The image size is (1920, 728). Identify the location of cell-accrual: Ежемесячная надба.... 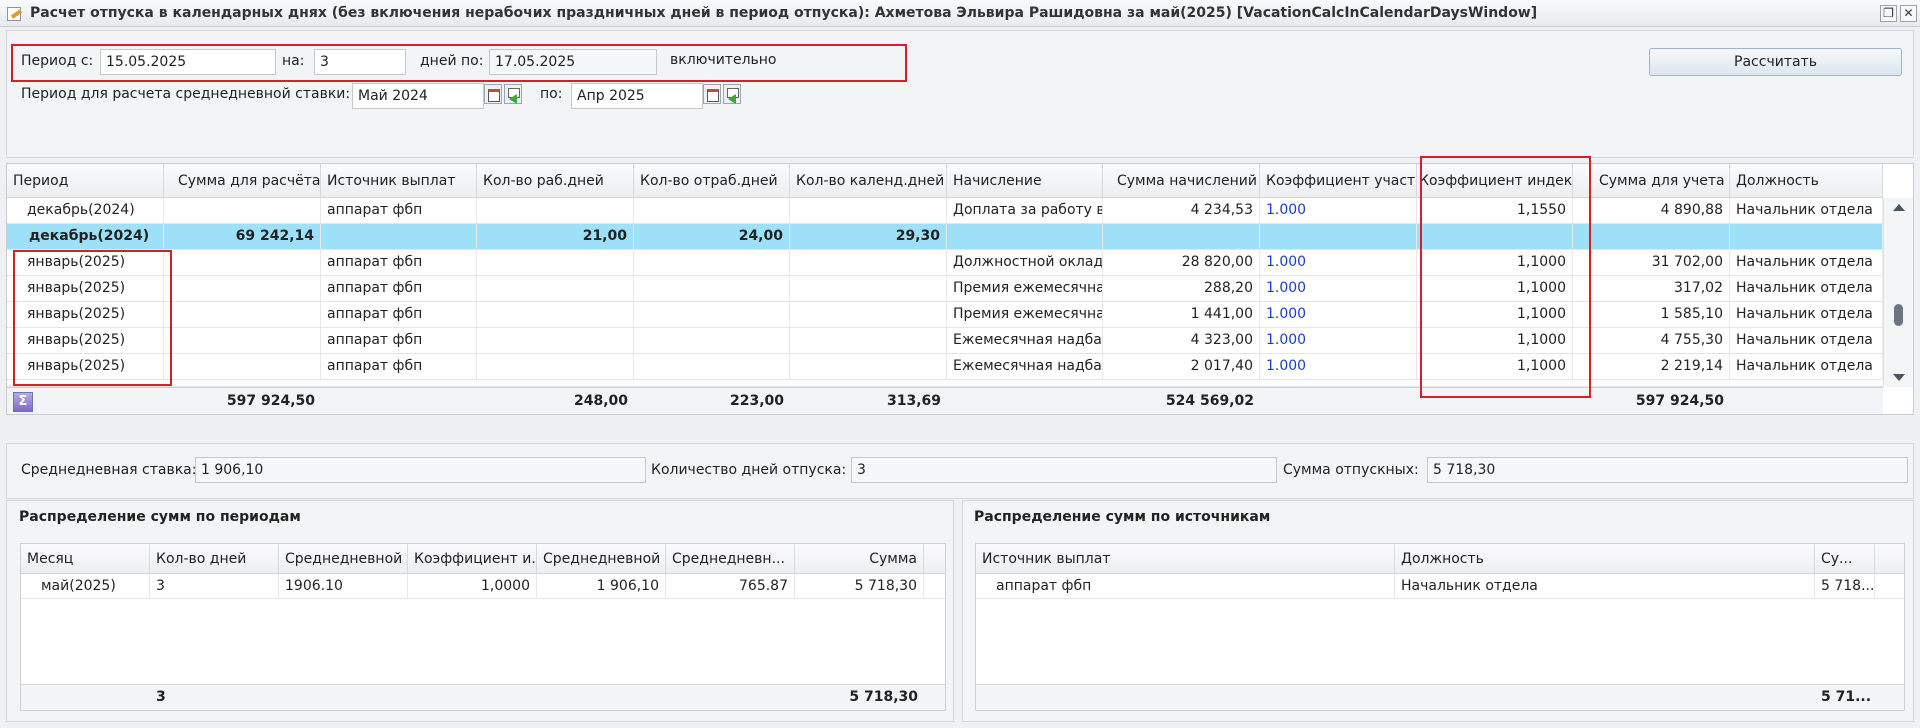
(1025, 366).